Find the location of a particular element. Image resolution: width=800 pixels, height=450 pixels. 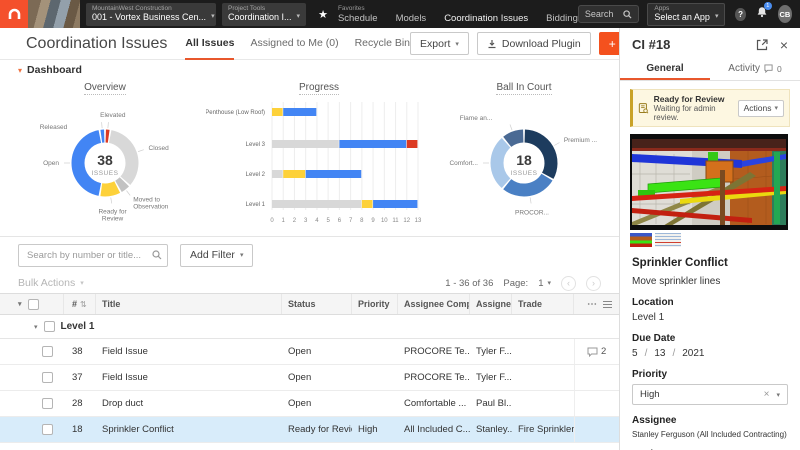

create-issue-button: +Create Issue is located at coordinates (608, 43).